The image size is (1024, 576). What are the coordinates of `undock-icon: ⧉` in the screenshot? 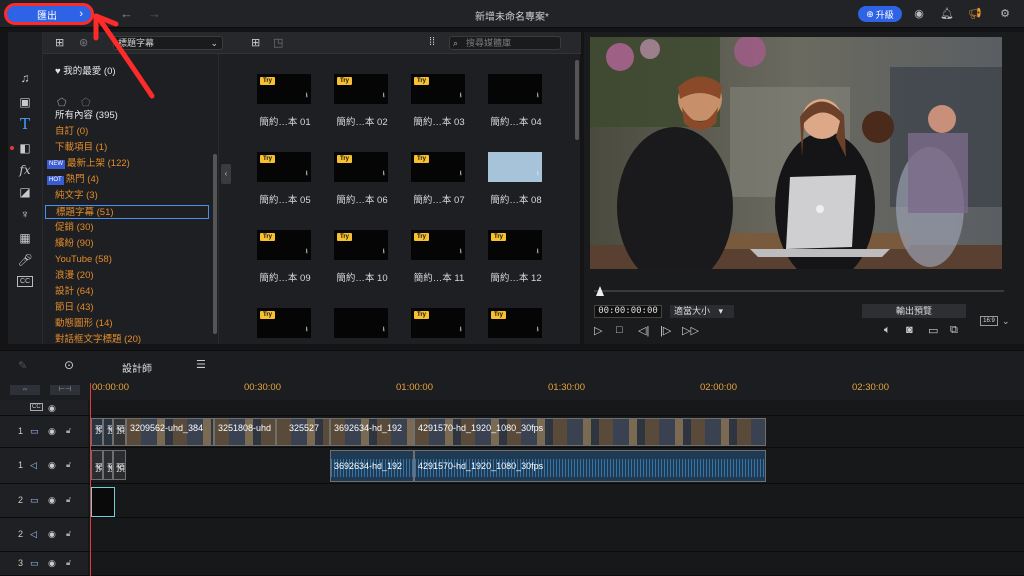 It's located at (954, 330).